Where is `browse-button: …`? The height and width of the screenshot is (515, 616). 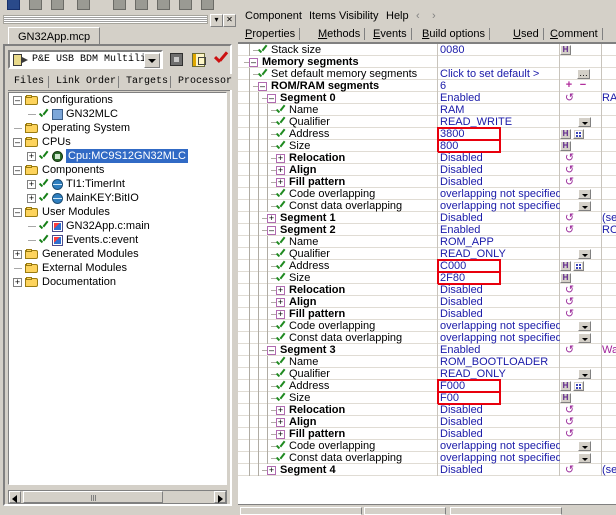 browse-button: … is located at coordinates (583, 74).